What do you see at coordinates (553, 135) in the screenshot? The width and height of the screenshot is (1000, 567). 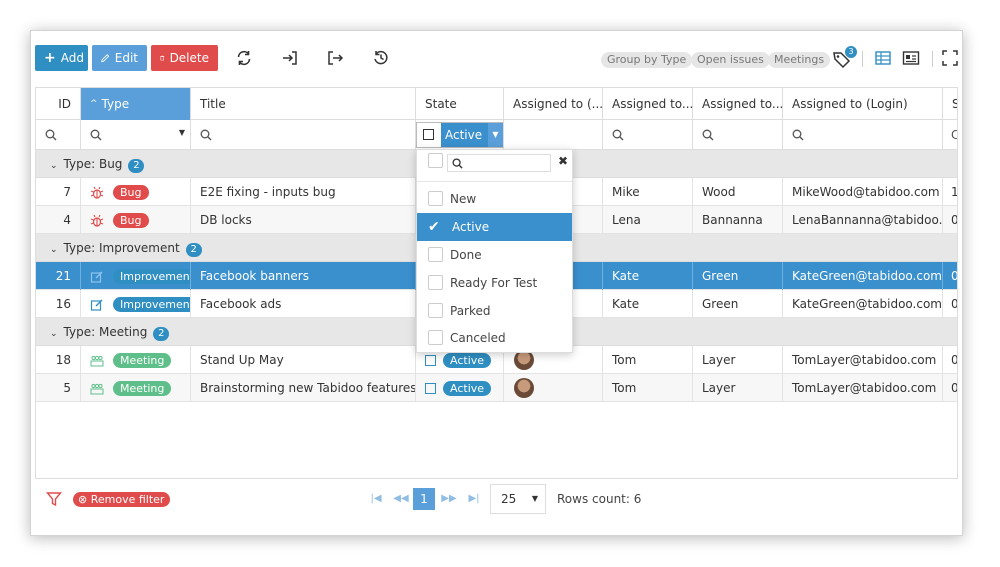 I see `filter-cell-assigned-avatar` at bounding box center [553, 135].